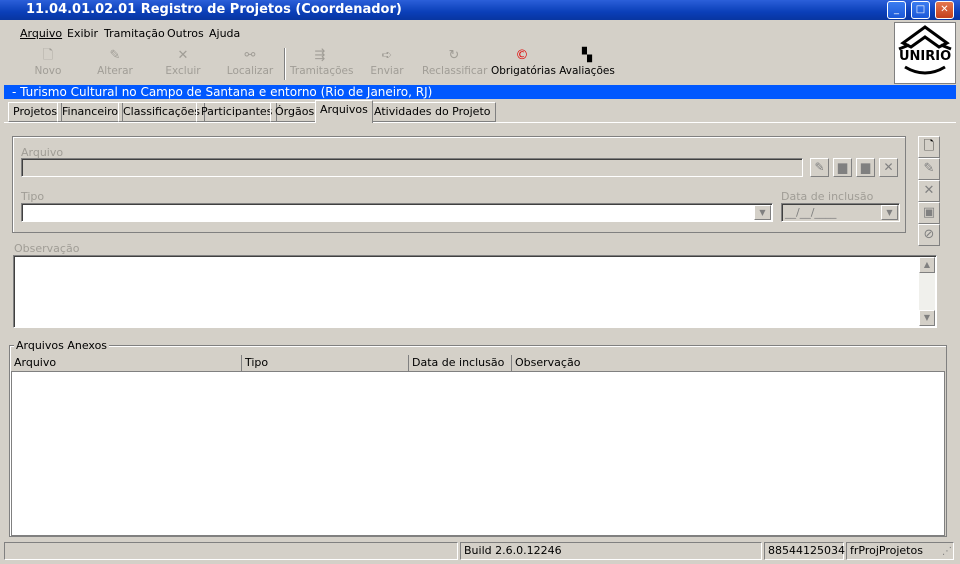 This screenshot has height=564, width=960. What do you see at coordinates (920, 10) in the screenshot?
I see `maximize-button: □` at bounding box center [920, 10].